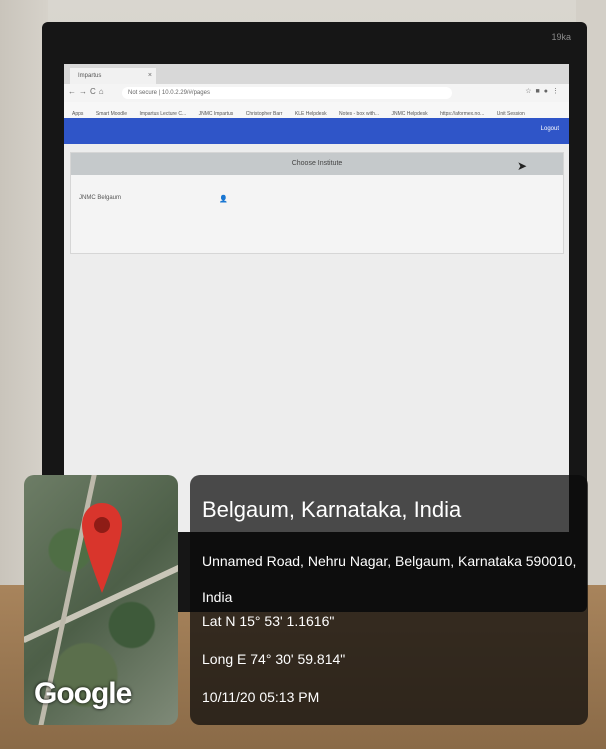 The height and width of the screenshot is (749, 606). I want to click on url-field: Not secure | 10.0.2.29/#/pages, so click(287, 93).